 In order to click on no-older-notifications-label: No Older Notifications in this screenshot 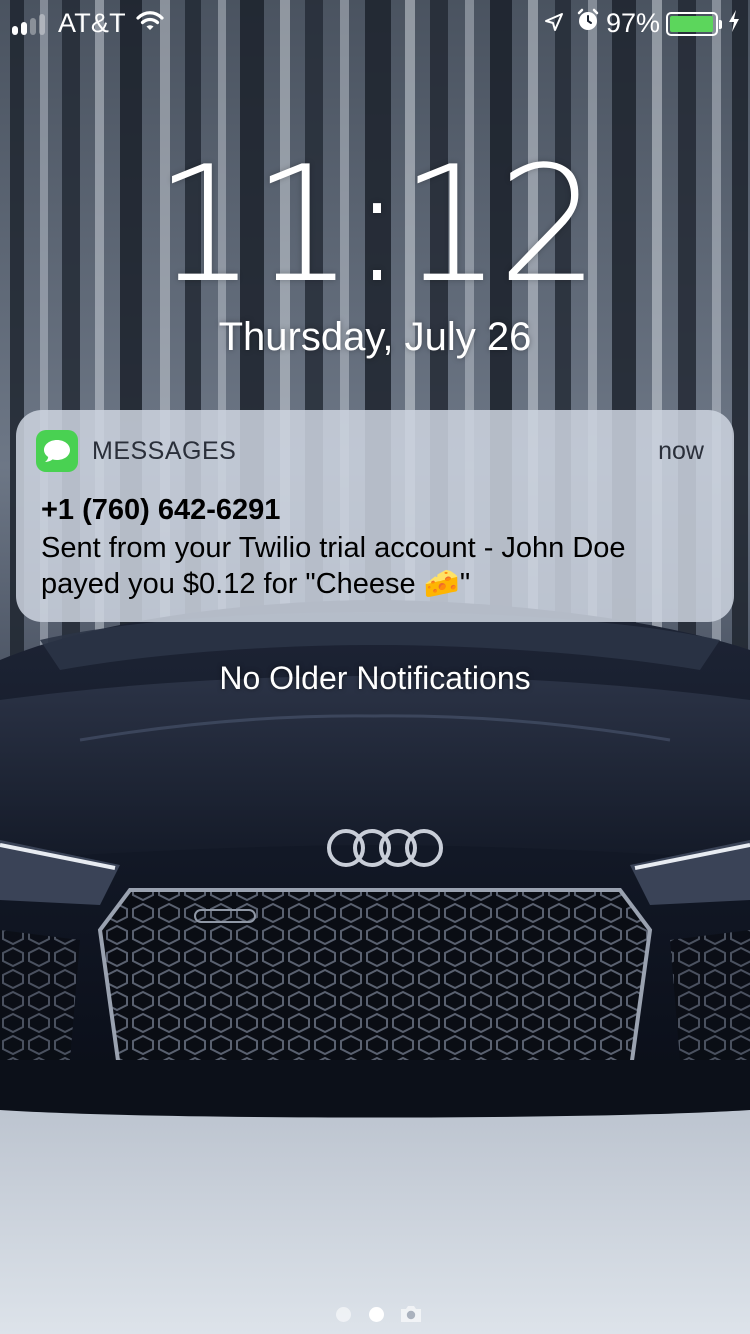, I will do `click(375, 678)`.